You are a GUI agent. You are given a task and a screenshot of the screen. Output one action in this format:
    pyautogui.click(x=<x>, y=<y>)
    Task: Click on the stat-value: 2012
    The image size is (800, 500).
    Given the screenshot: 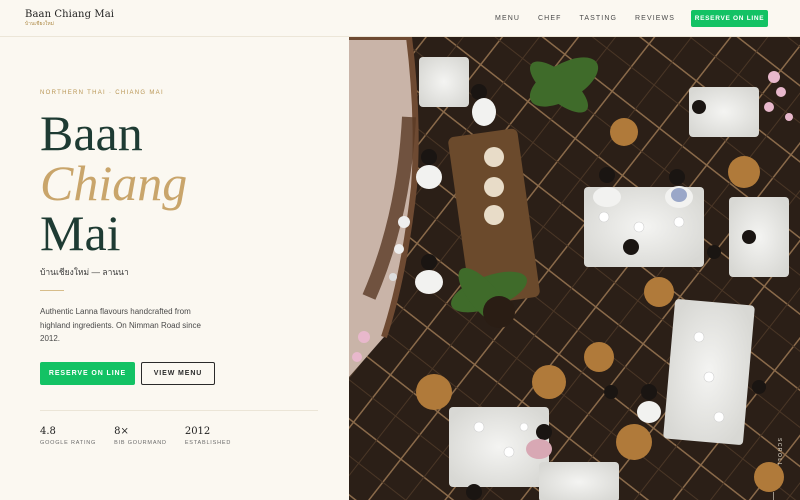 What is the action you would take?
    pyautogui.click(x=197, y=431)
    